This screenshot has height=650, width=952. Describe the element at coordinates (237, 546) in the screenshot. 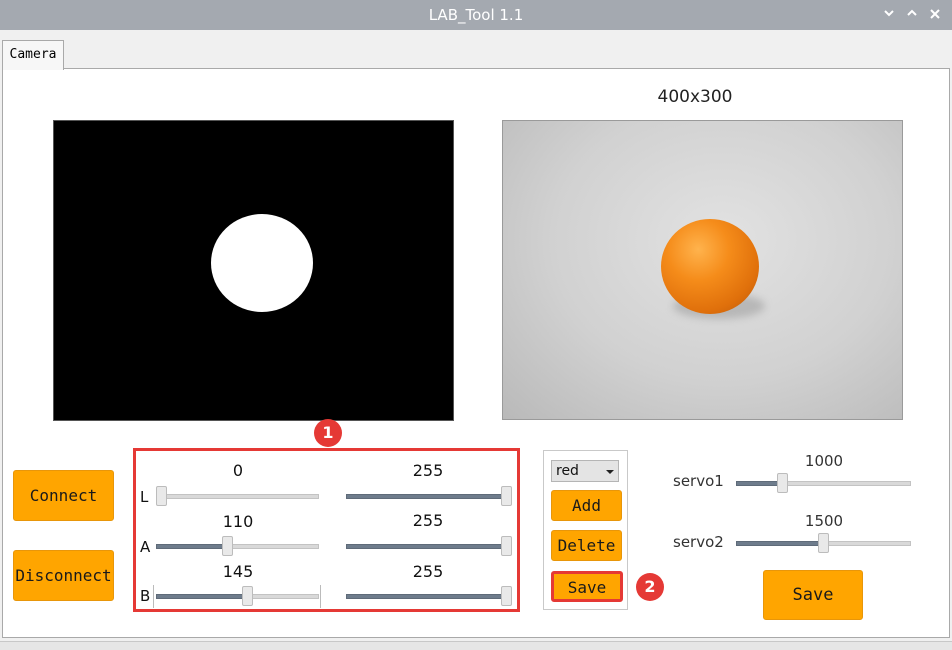

I see `a-low-slider` at that location.